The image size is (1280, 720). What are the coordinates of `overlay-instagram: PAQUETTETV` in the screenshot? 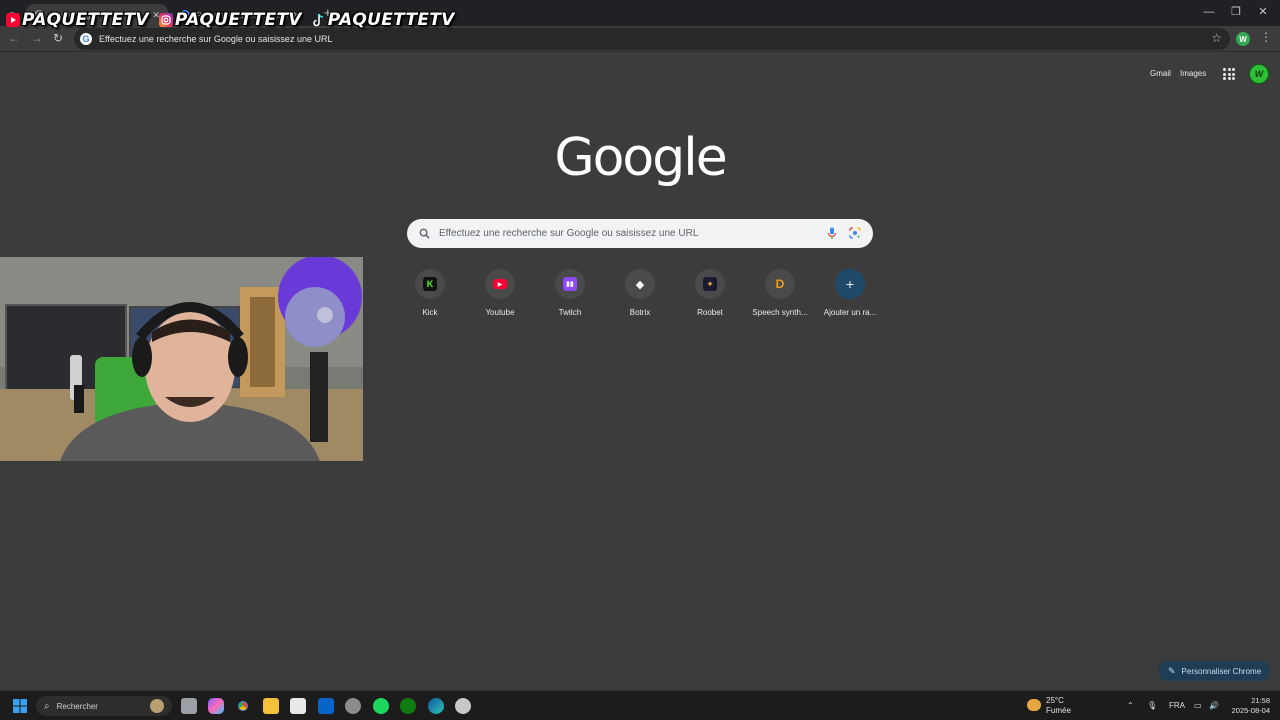 It's located at (230, 20).